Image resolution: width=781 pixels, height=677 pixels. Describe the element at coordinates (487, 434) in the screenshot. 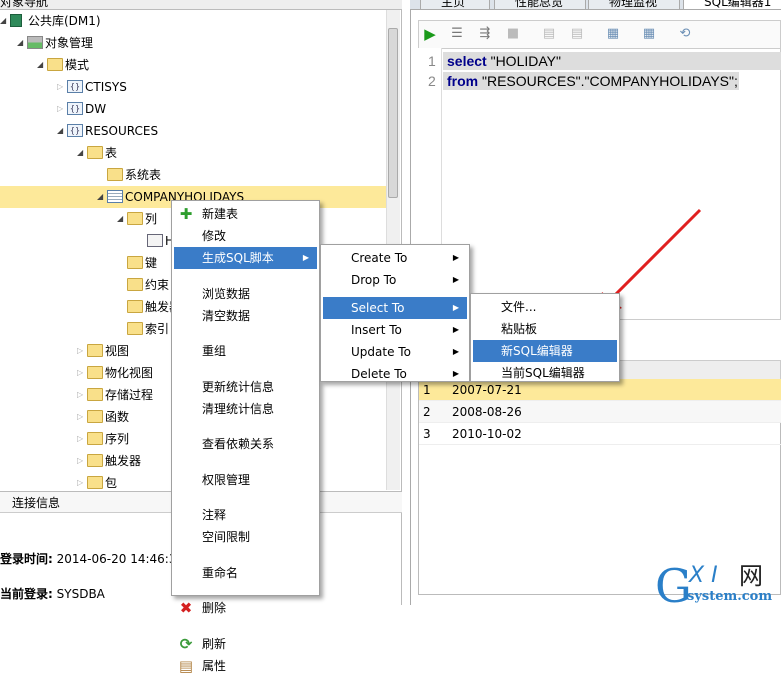

I see `cell-holiday: 2010-10-02` at that location.